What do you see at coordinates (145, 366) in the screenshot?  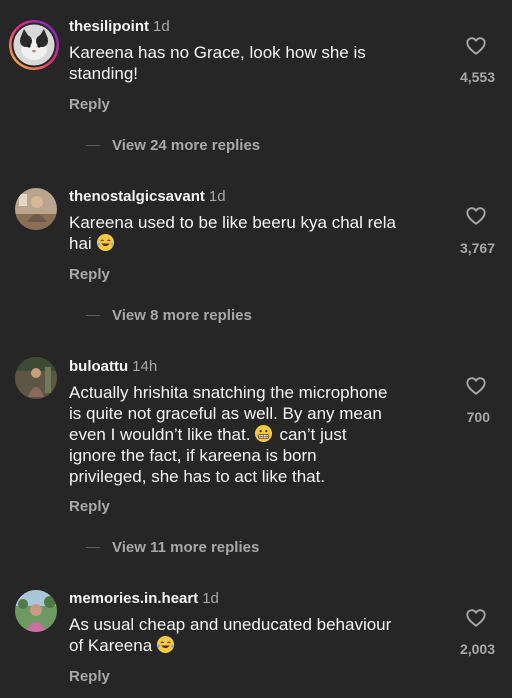 I see `timestamp: 14h` at bounding box center [145, 366].